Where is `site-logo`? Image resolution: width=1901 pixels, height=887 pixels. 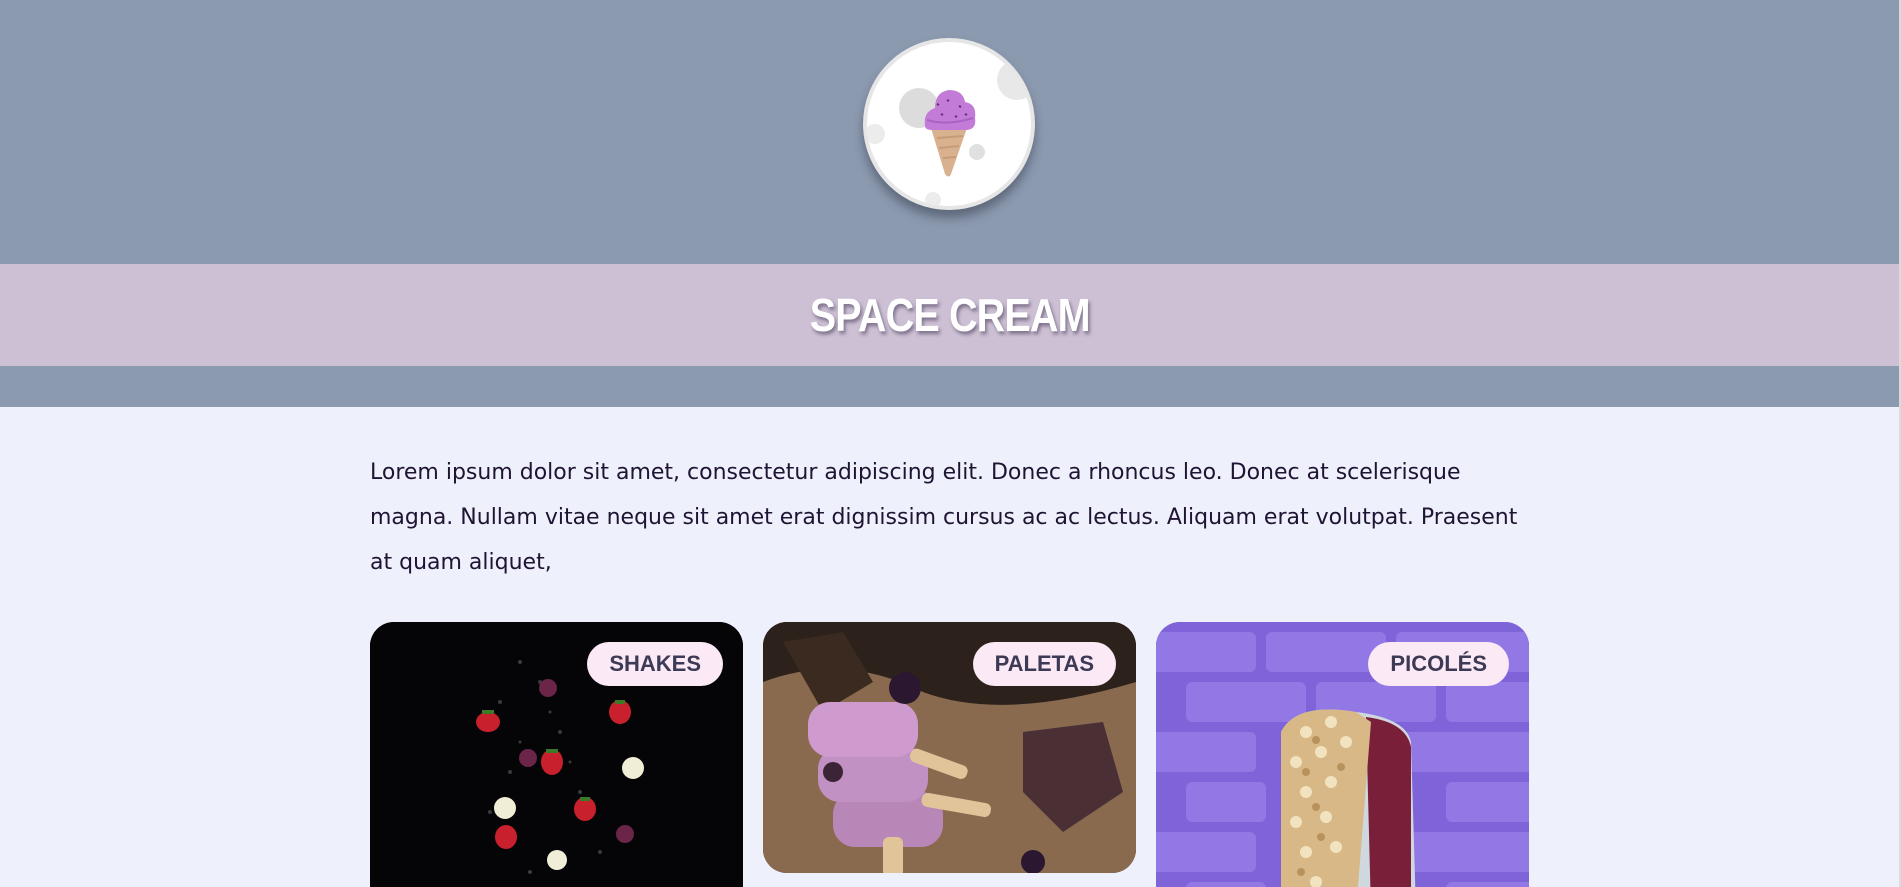 site-logo is located at coordinates (949, 124).